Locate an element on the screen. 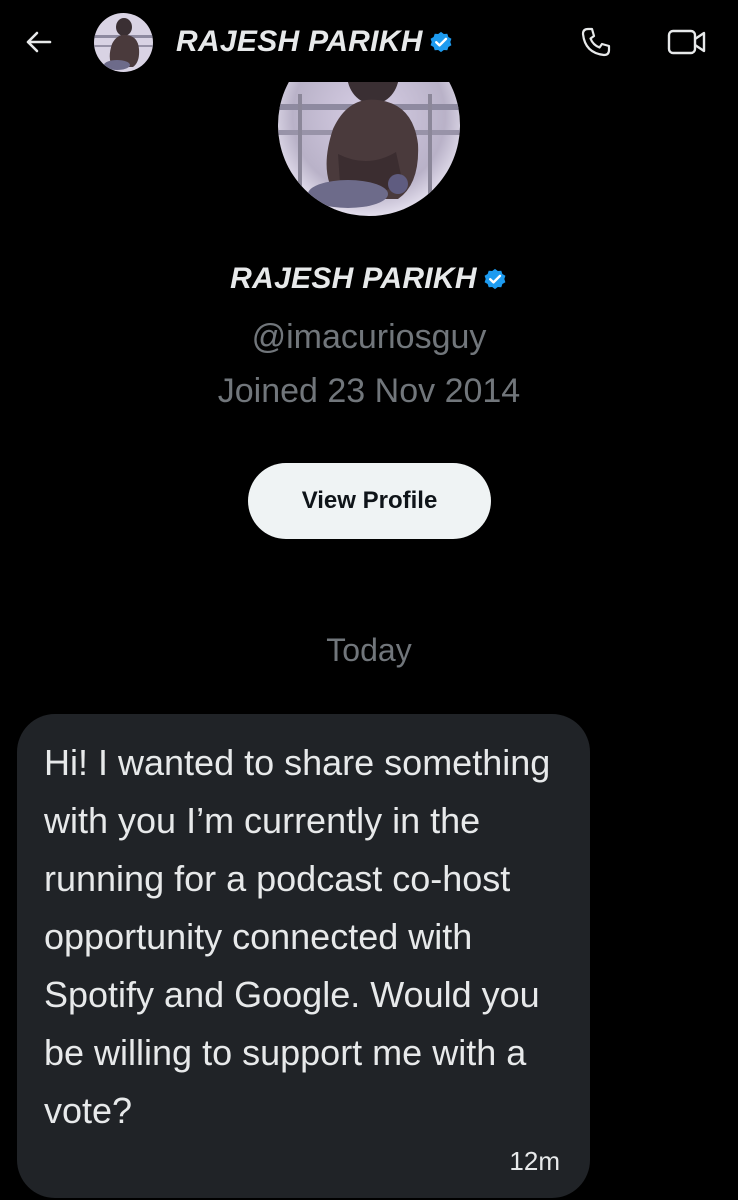 The height and width of the screenshot is (1200, 738). header-avatar is located at coordinates (123, 42).